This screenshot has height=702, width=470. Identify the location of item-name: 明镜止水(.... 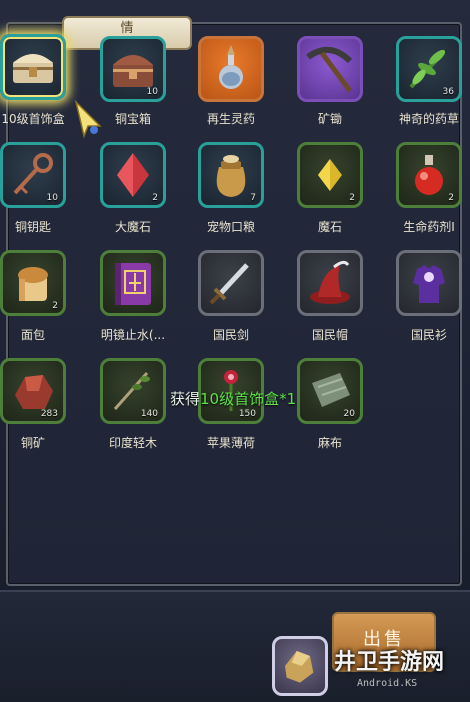
(133, 335).